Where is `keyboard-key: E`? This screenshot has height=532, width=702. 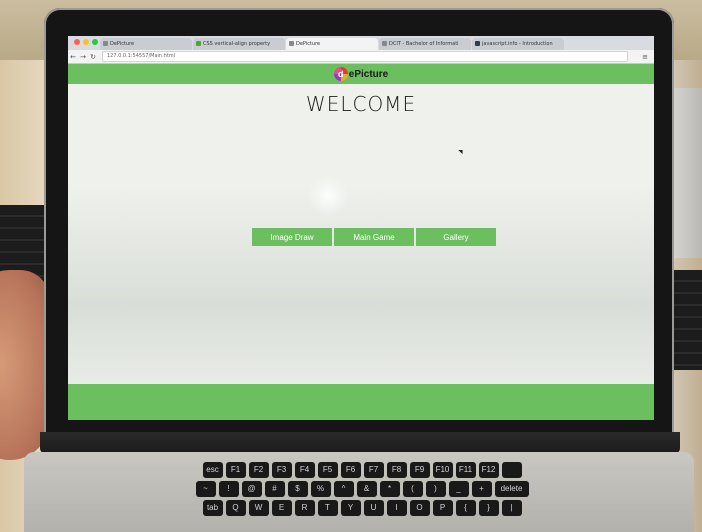 keyboard-key: E is located at coordinates (281, 508).